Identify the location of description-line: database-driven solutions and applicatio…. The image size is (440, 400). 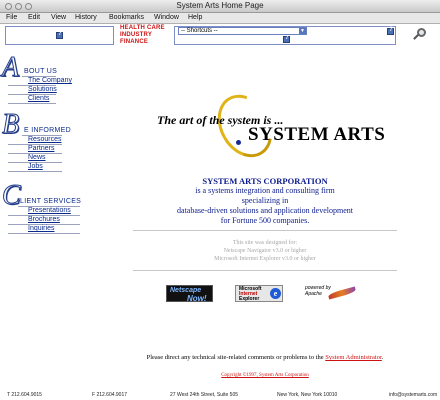
(265, 210).